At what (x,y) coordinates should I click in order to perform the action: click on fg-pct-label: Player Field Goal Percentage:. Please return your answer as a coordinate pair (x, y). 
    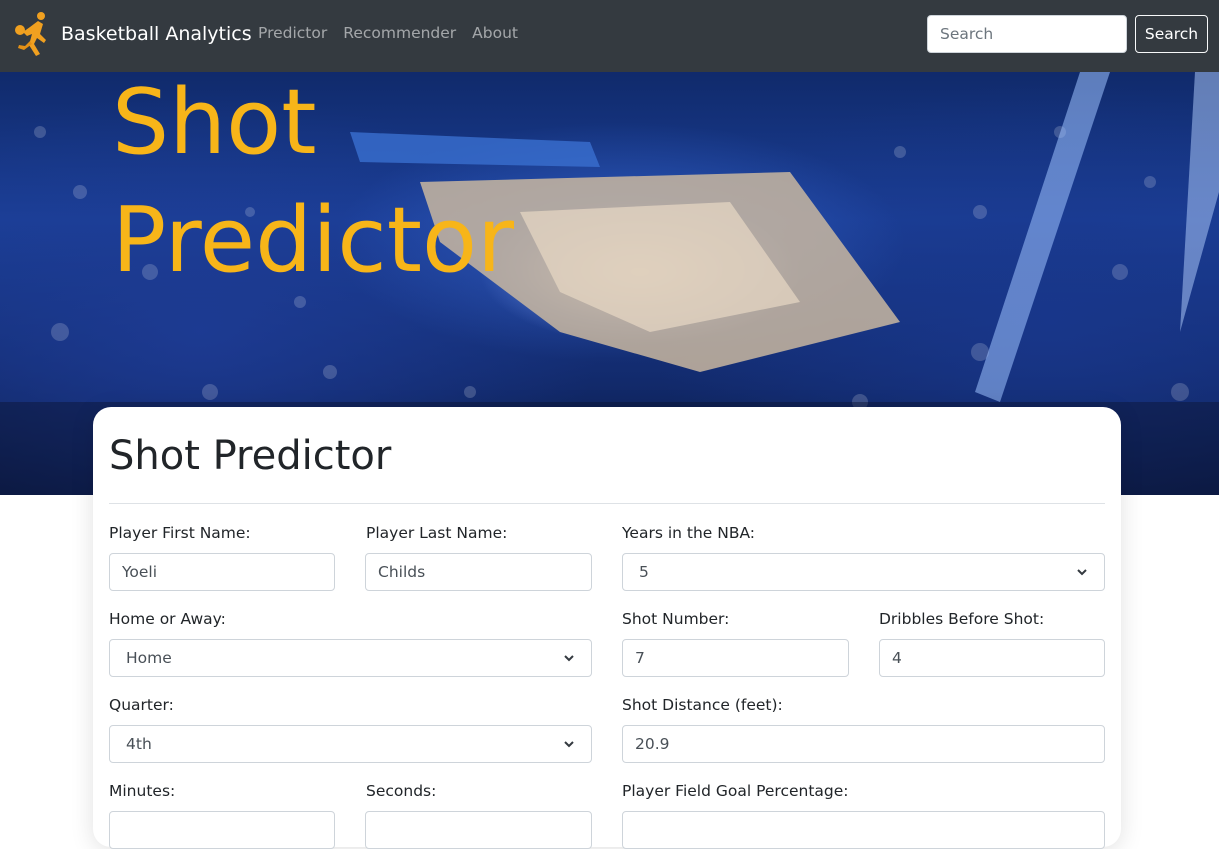
    Looking at the image, I should click on (735, 791).